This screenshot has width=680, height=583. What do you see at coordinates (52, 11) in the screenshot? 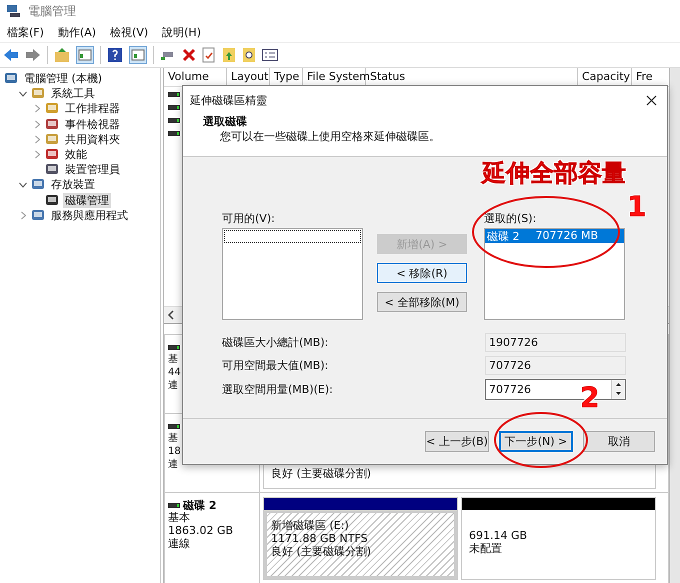
I see `window-title: 電腦管理` at bounding box center [52, 11].